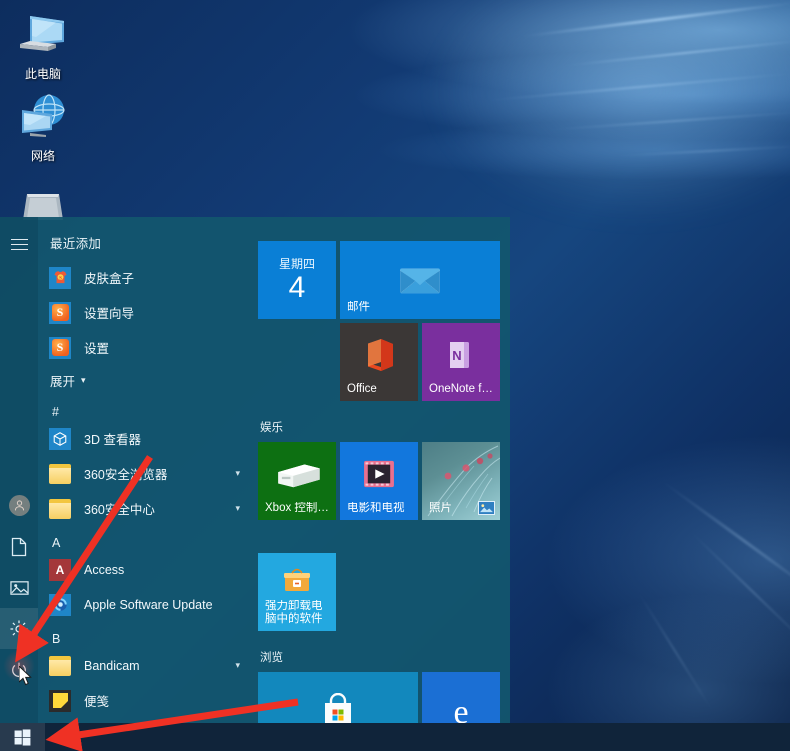 The image size is (790, 751). I want to click on tile-edge: e, so click(461, 697).